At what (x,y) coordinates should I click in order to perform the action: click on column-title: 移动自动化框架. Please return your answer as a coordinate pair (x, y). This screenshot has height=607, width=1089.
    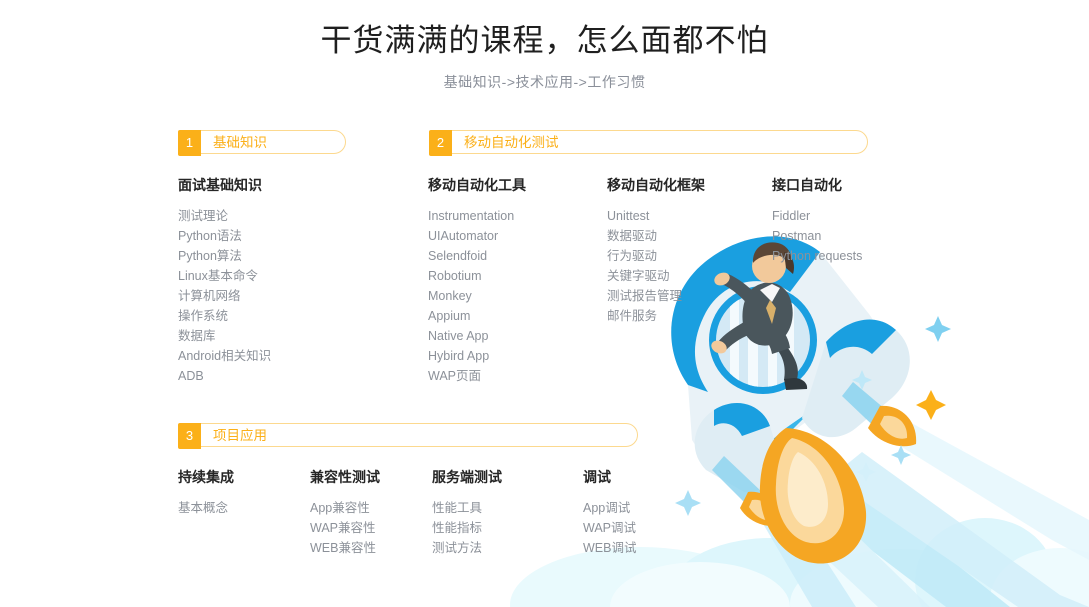
    Looking at the image, I should click on (656, 185).